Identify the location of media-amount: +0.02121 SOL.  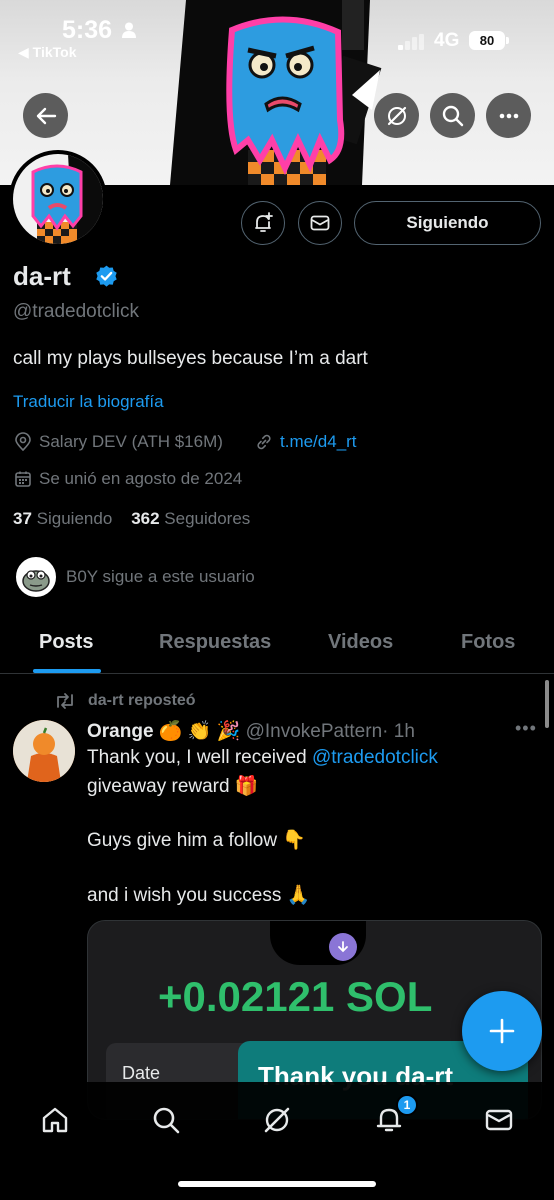
(295, 996).